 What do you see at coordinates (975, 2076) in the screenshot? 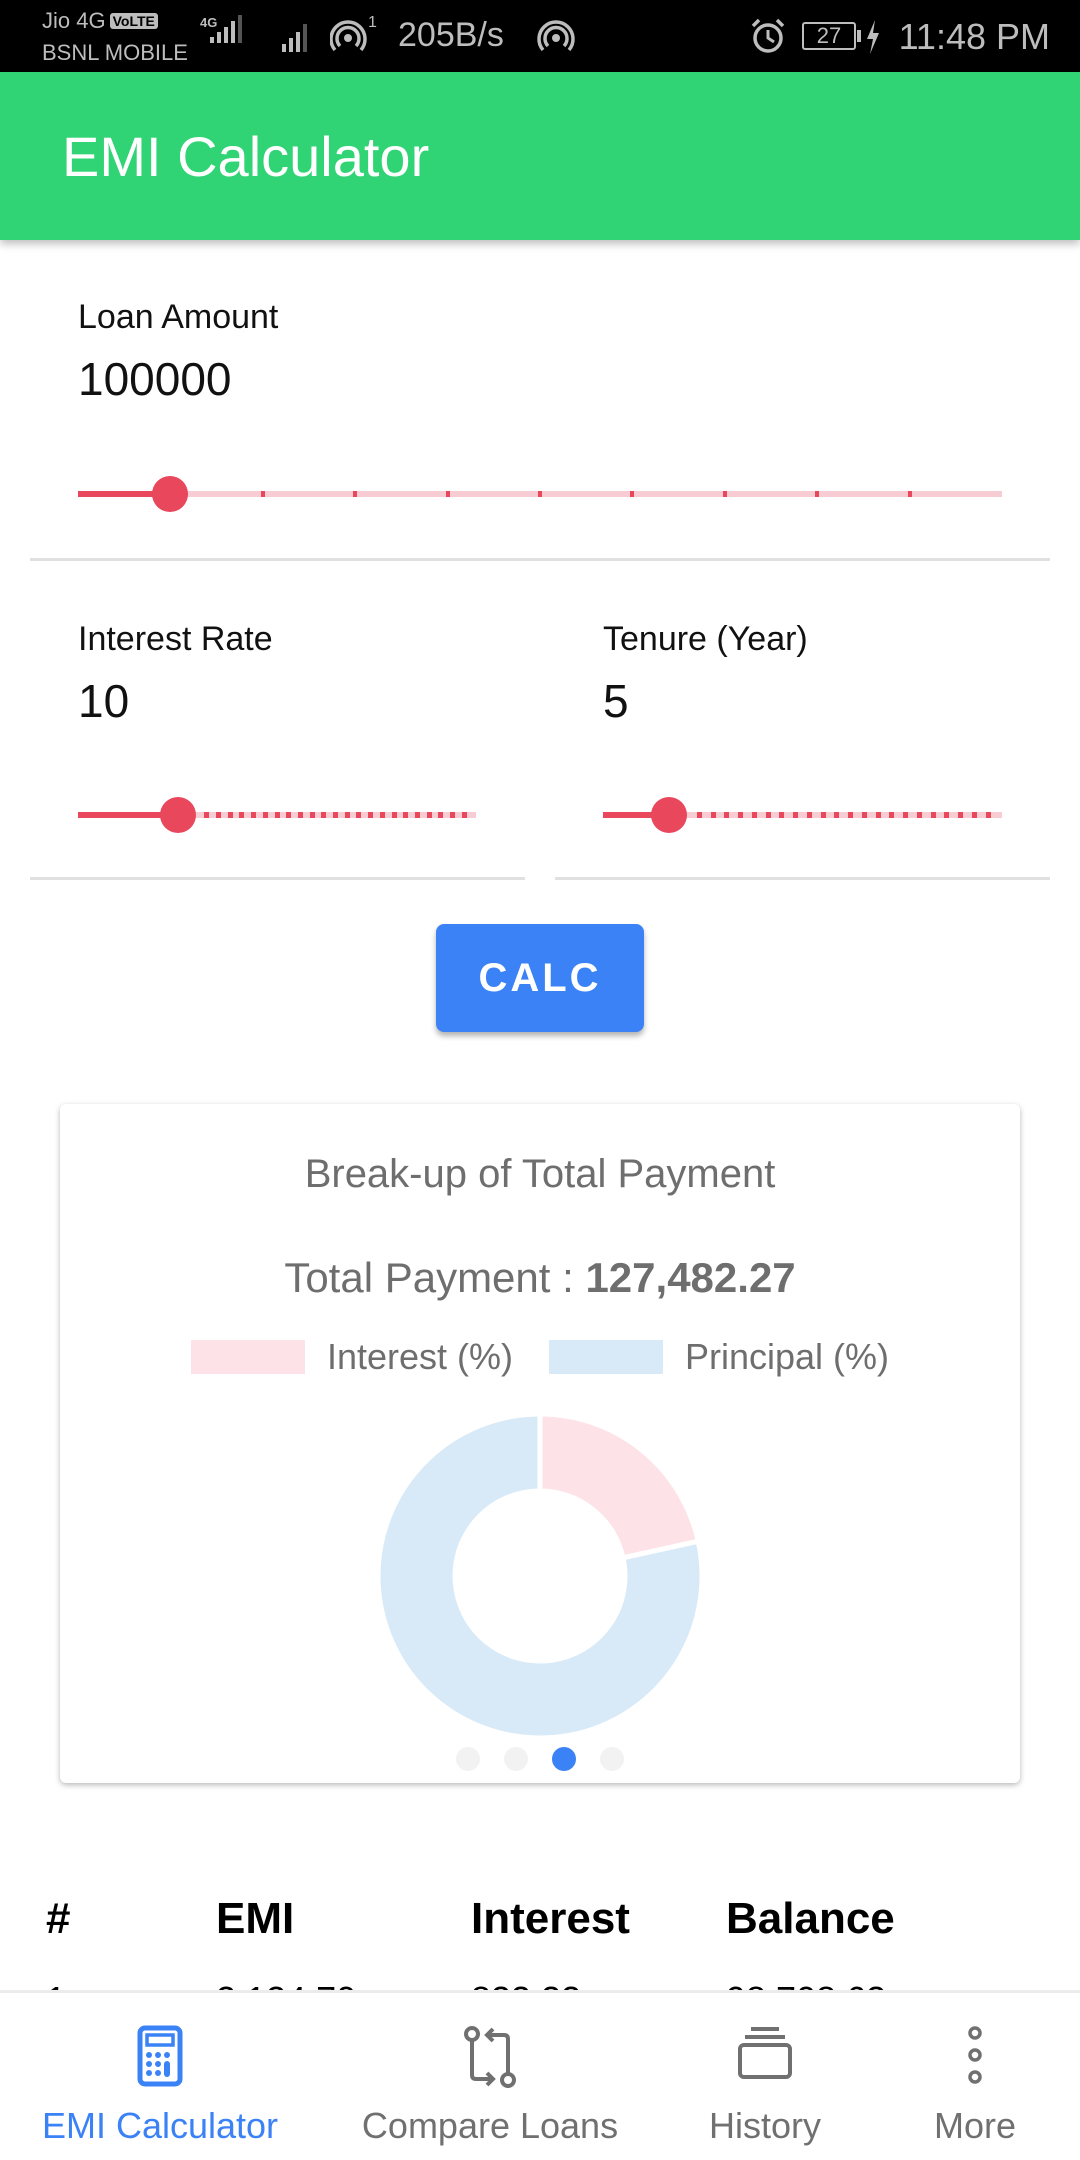
I see `nav-item-more: More` at bounding box center [975, 2076].